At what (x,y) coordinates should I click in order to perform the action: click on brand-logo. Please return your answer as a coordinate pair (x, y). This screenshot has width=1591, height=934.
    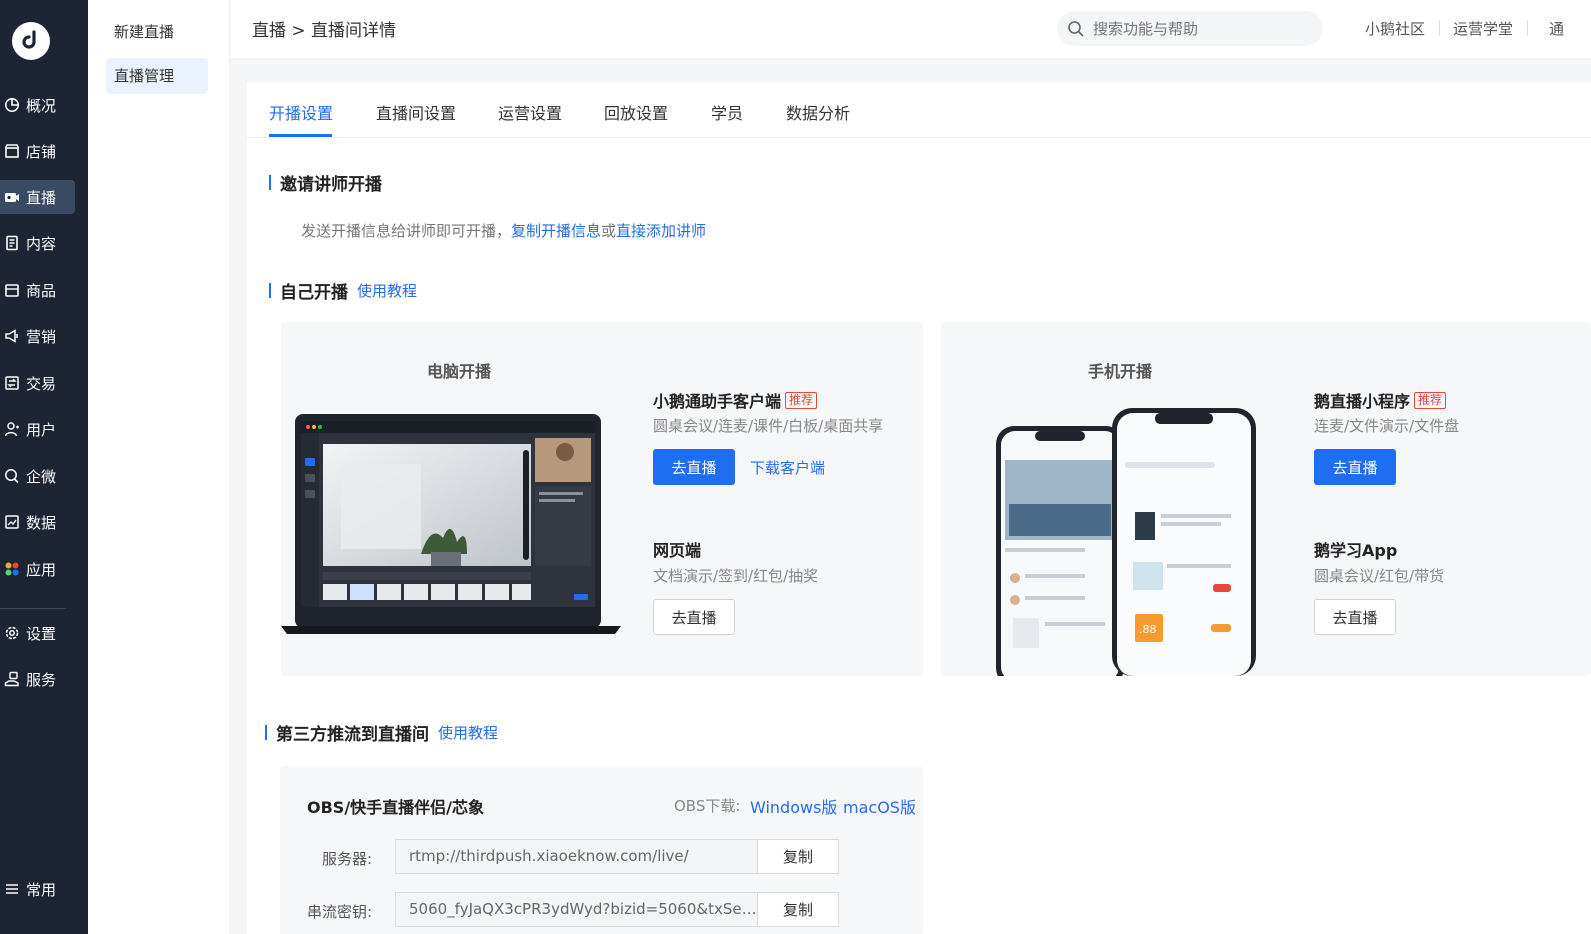
    Looking at the image, I should click on (31, 41).